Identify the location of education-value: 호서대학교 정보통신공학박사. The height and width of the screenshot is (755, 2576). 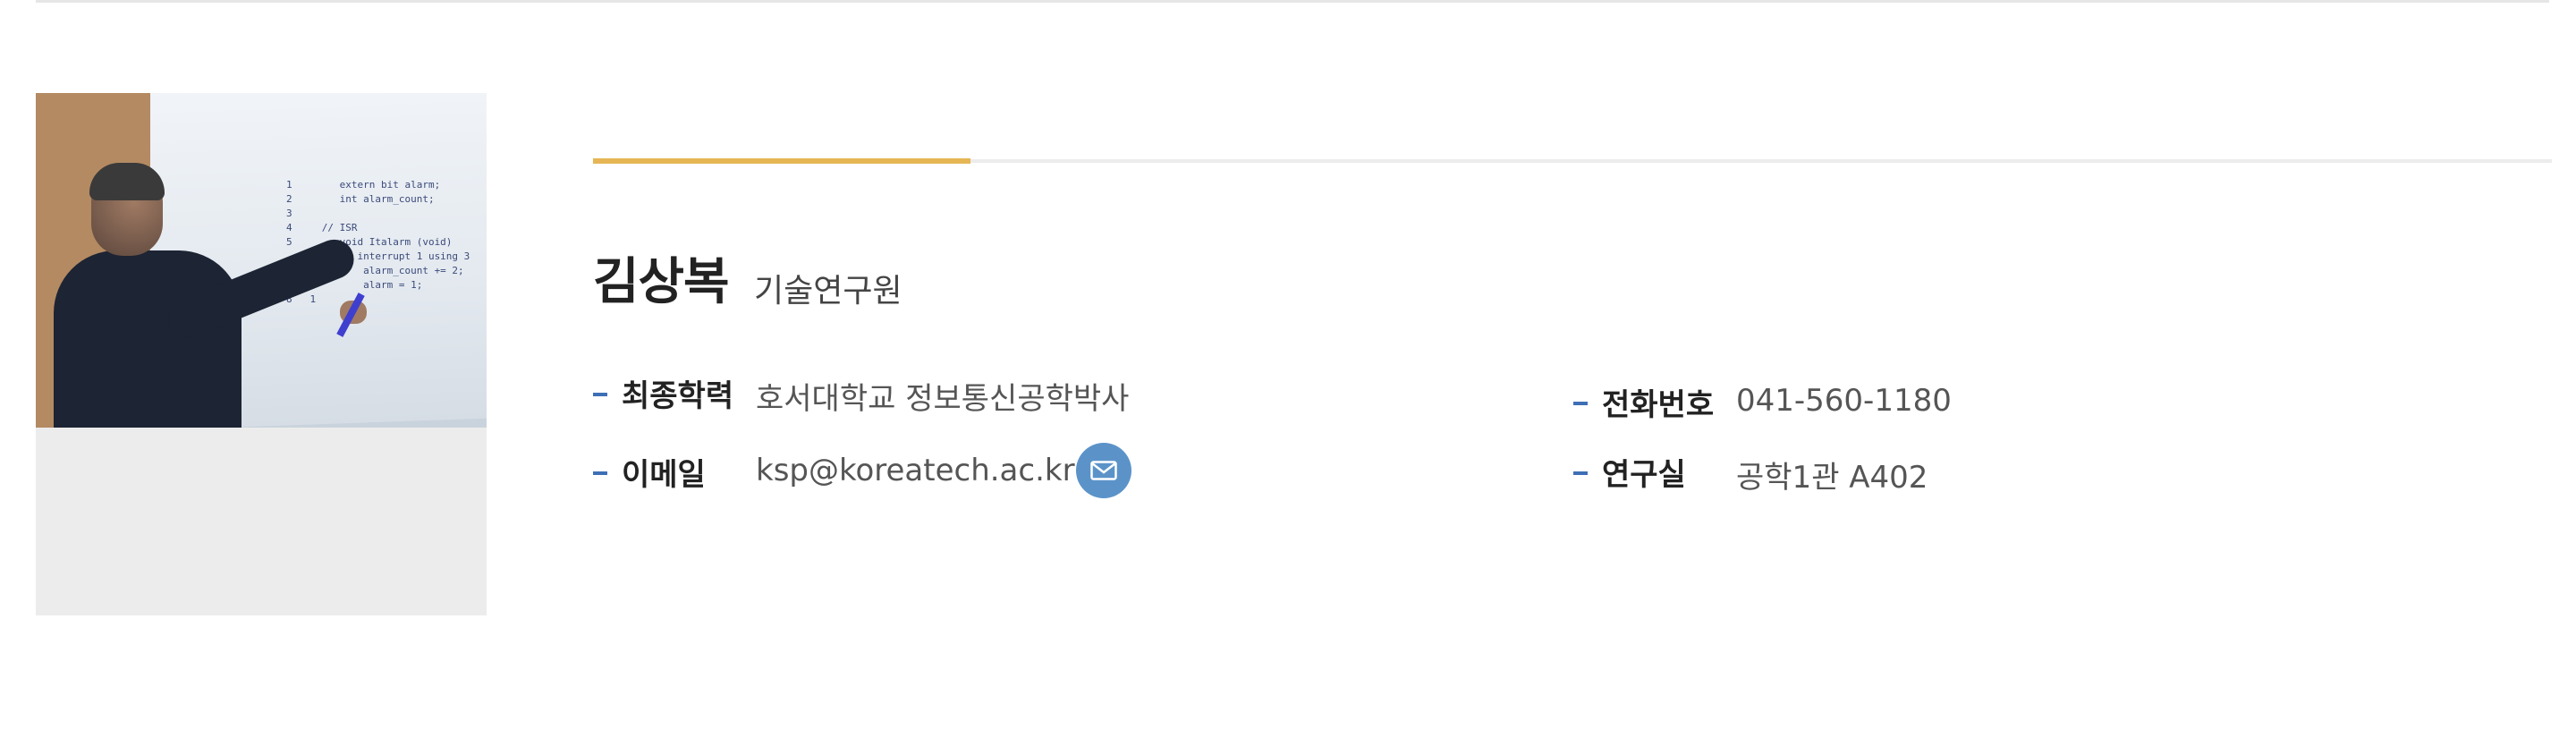
(943, 399).